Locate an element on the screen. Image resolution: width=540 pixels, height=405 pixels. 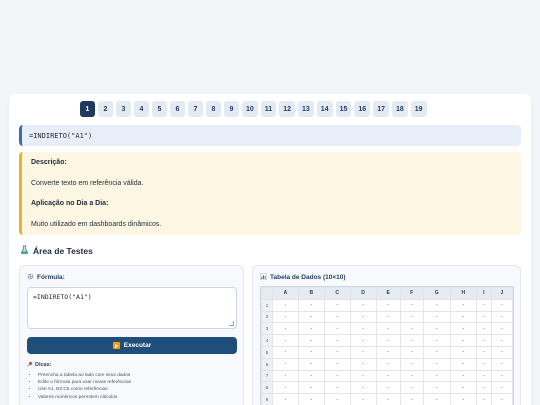
page-button-12: 12 is located at coordinates (287, 109).